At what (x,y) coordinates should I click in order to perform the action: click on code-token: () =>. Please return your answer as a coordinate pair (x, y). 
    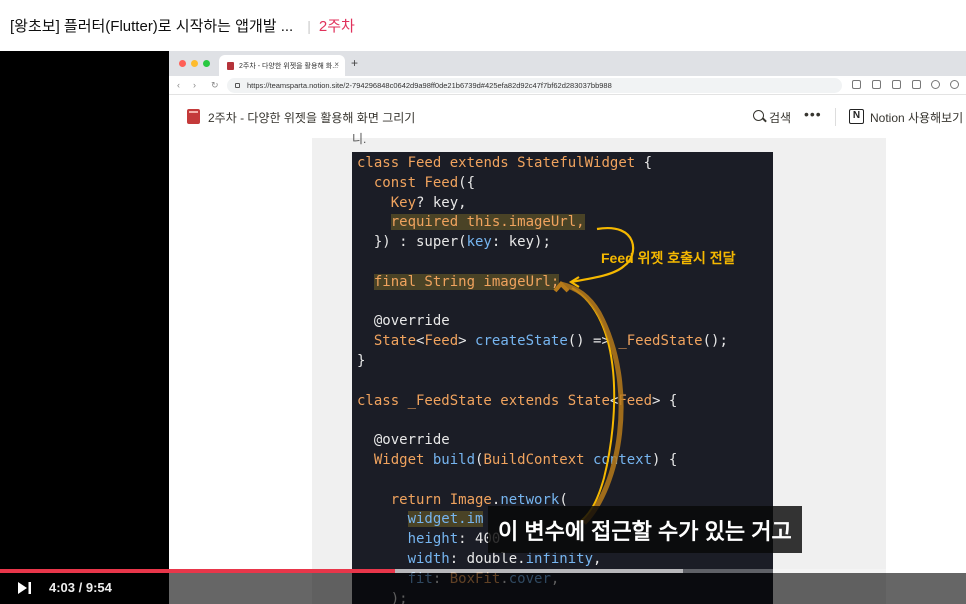
    Looking at the image, I should click on (593, 341).